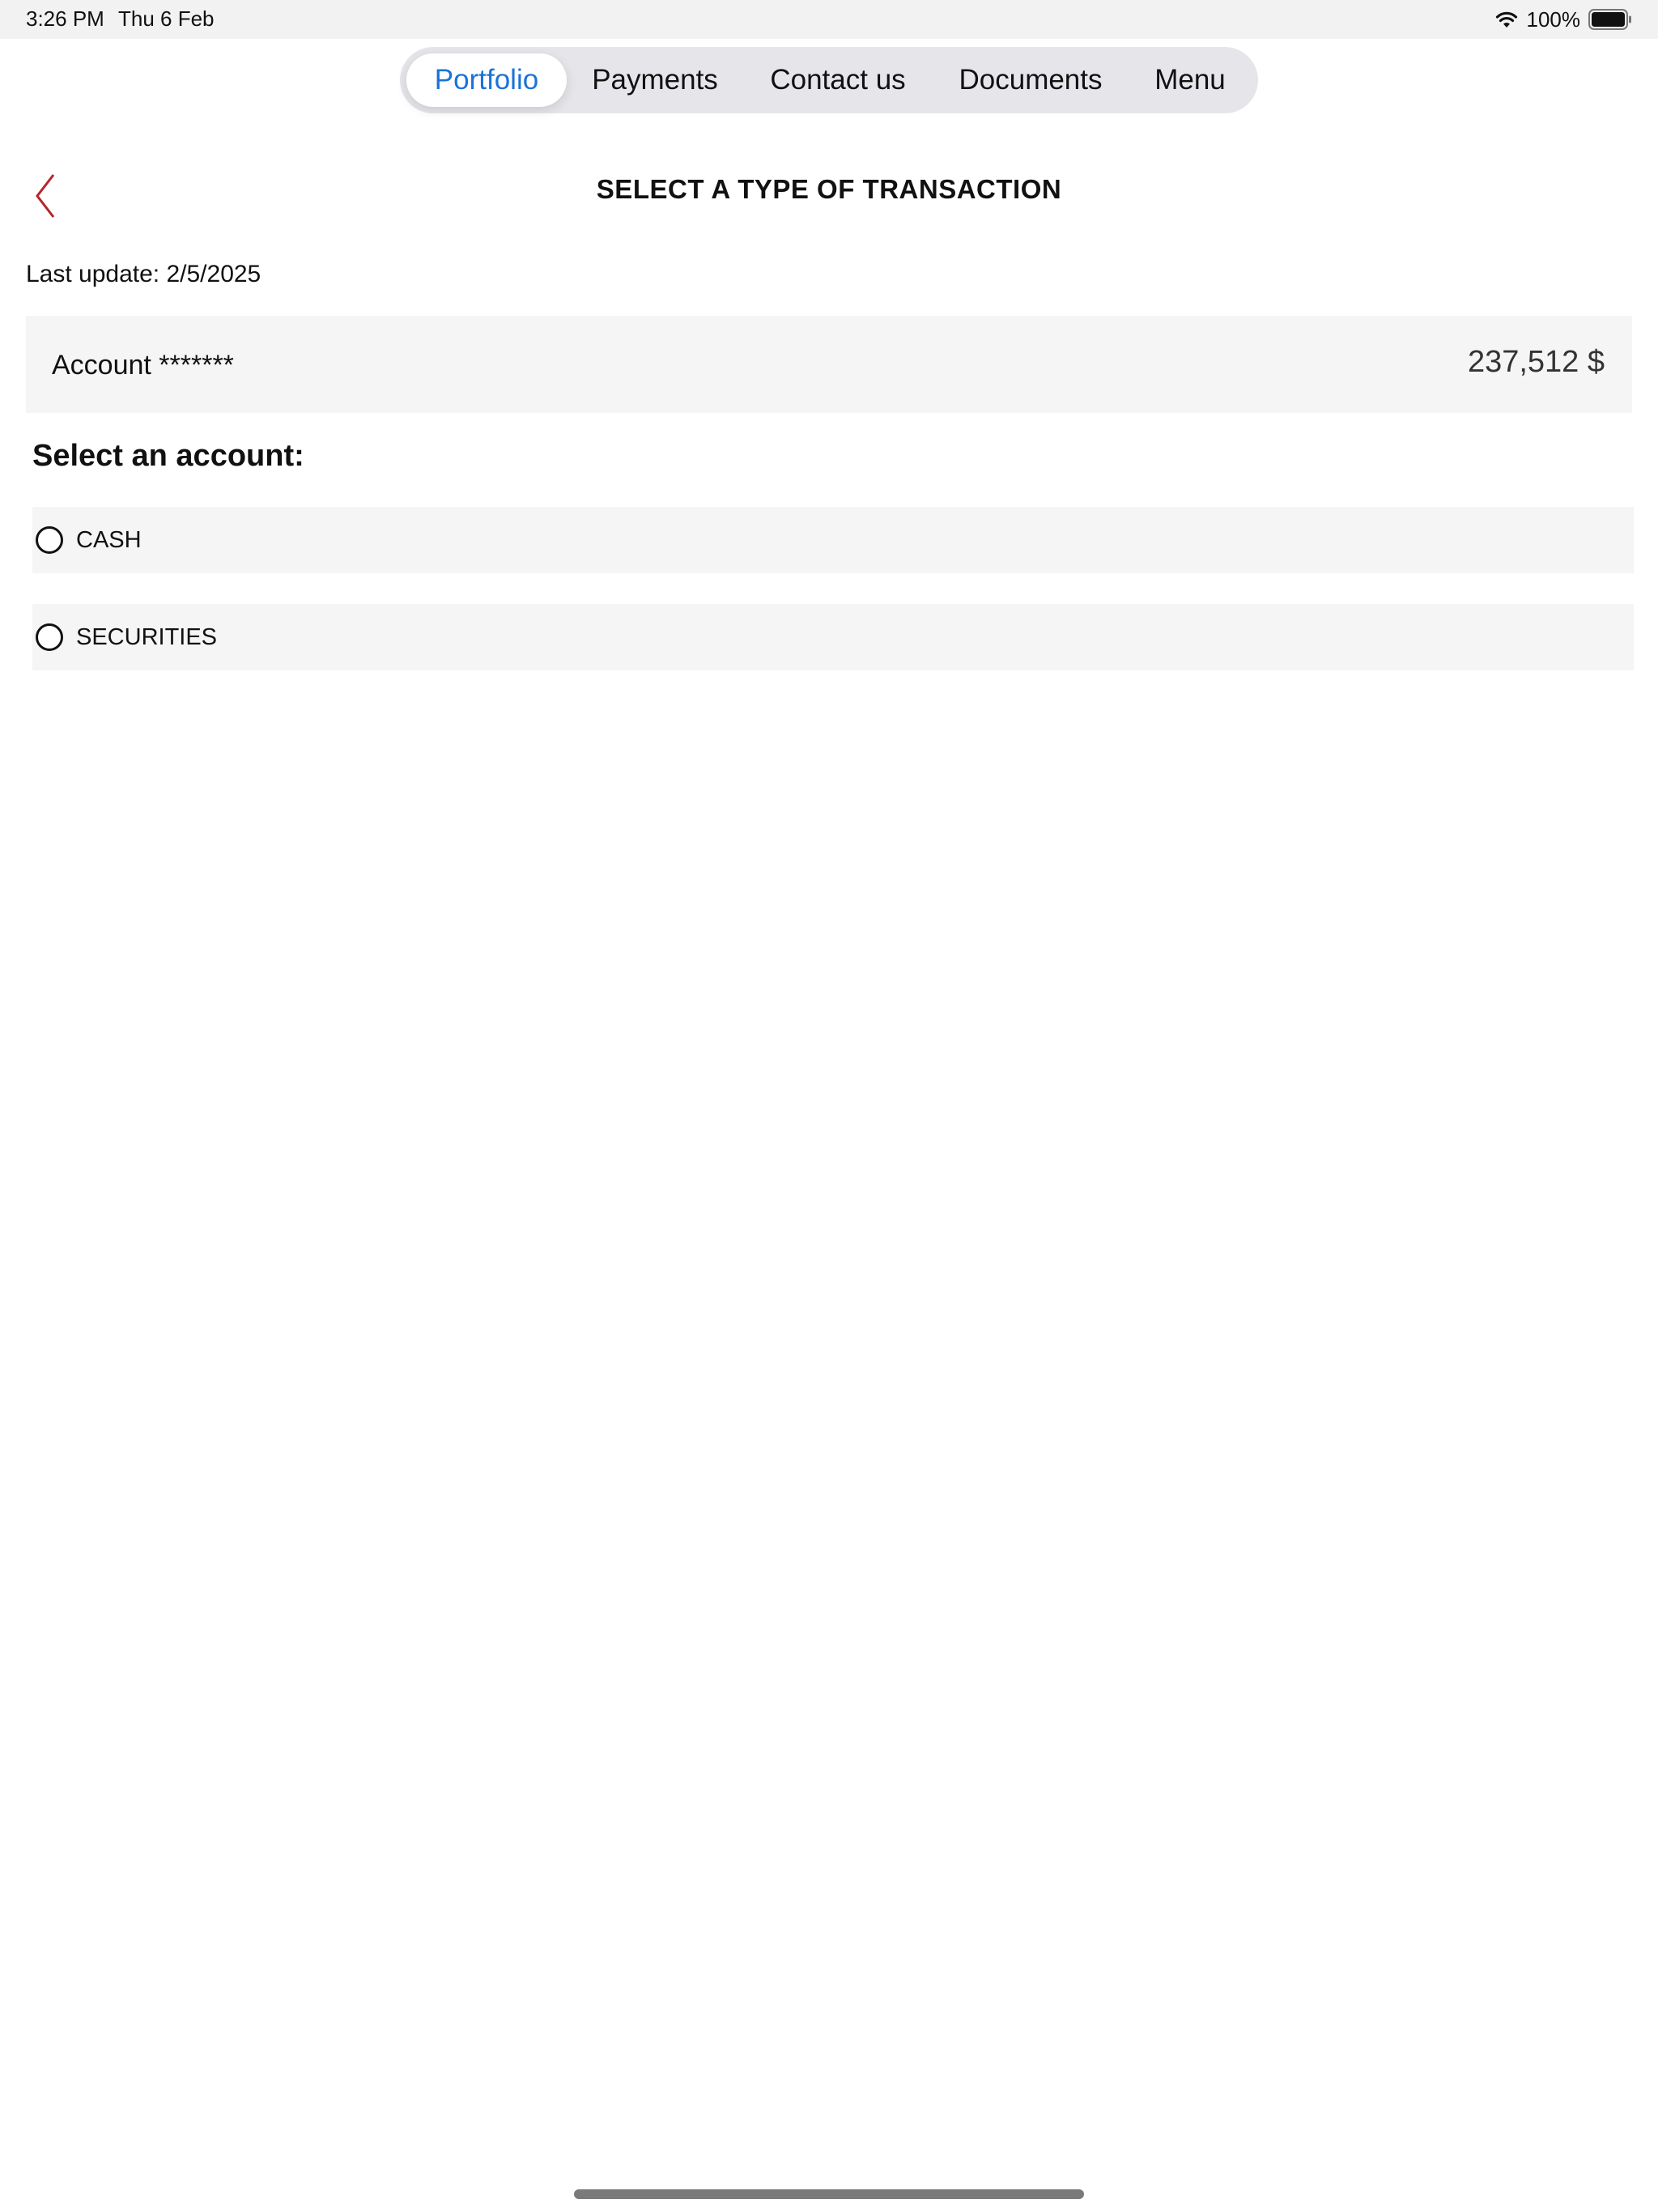 This screenshot has width=1658, height=2212. What do you see at coordinates (833, 540) in the screenshot?
I see `account-option-cash: CASH` at bounding box center [833, 540].